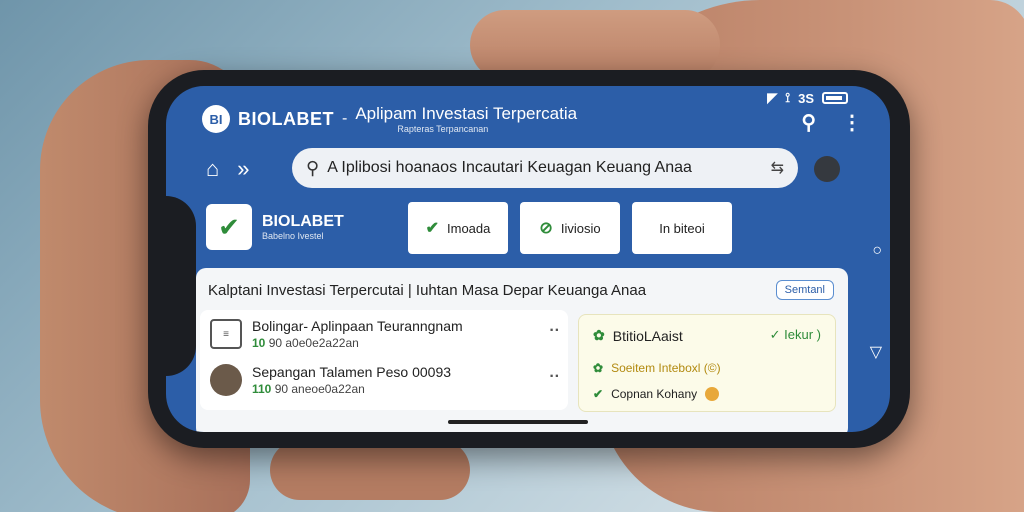 The height and width of the screenshot is (512, 1024). Describe the element at coordinates (226, 380) in the screenshot. I see `avatar` at that location.